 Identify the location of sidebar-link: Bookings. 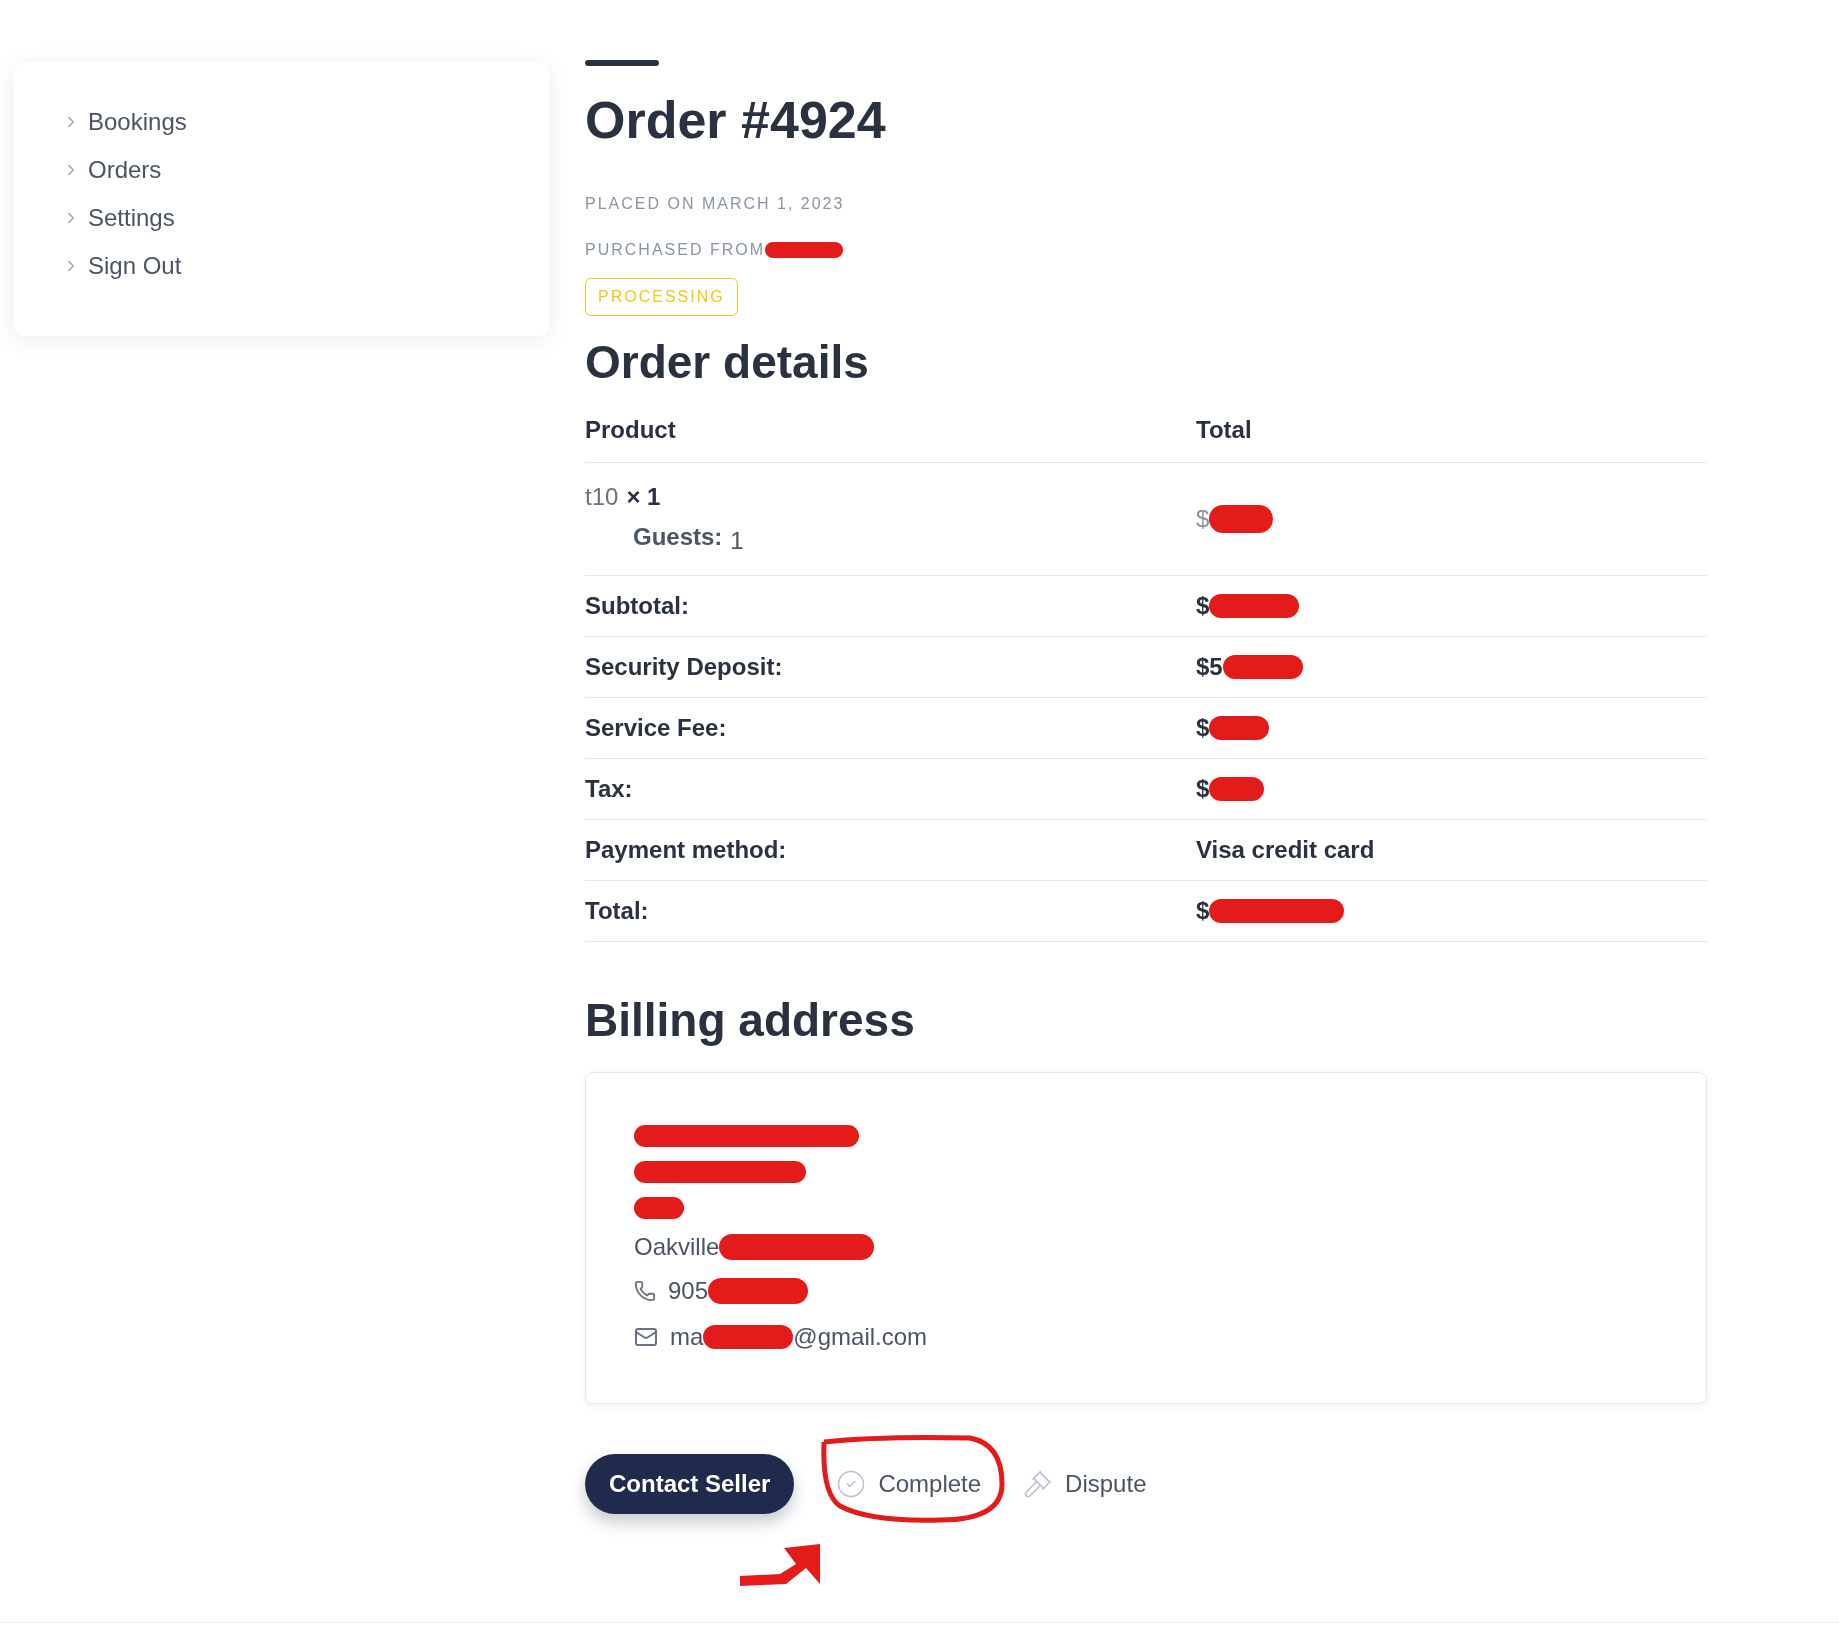
(305, 122).